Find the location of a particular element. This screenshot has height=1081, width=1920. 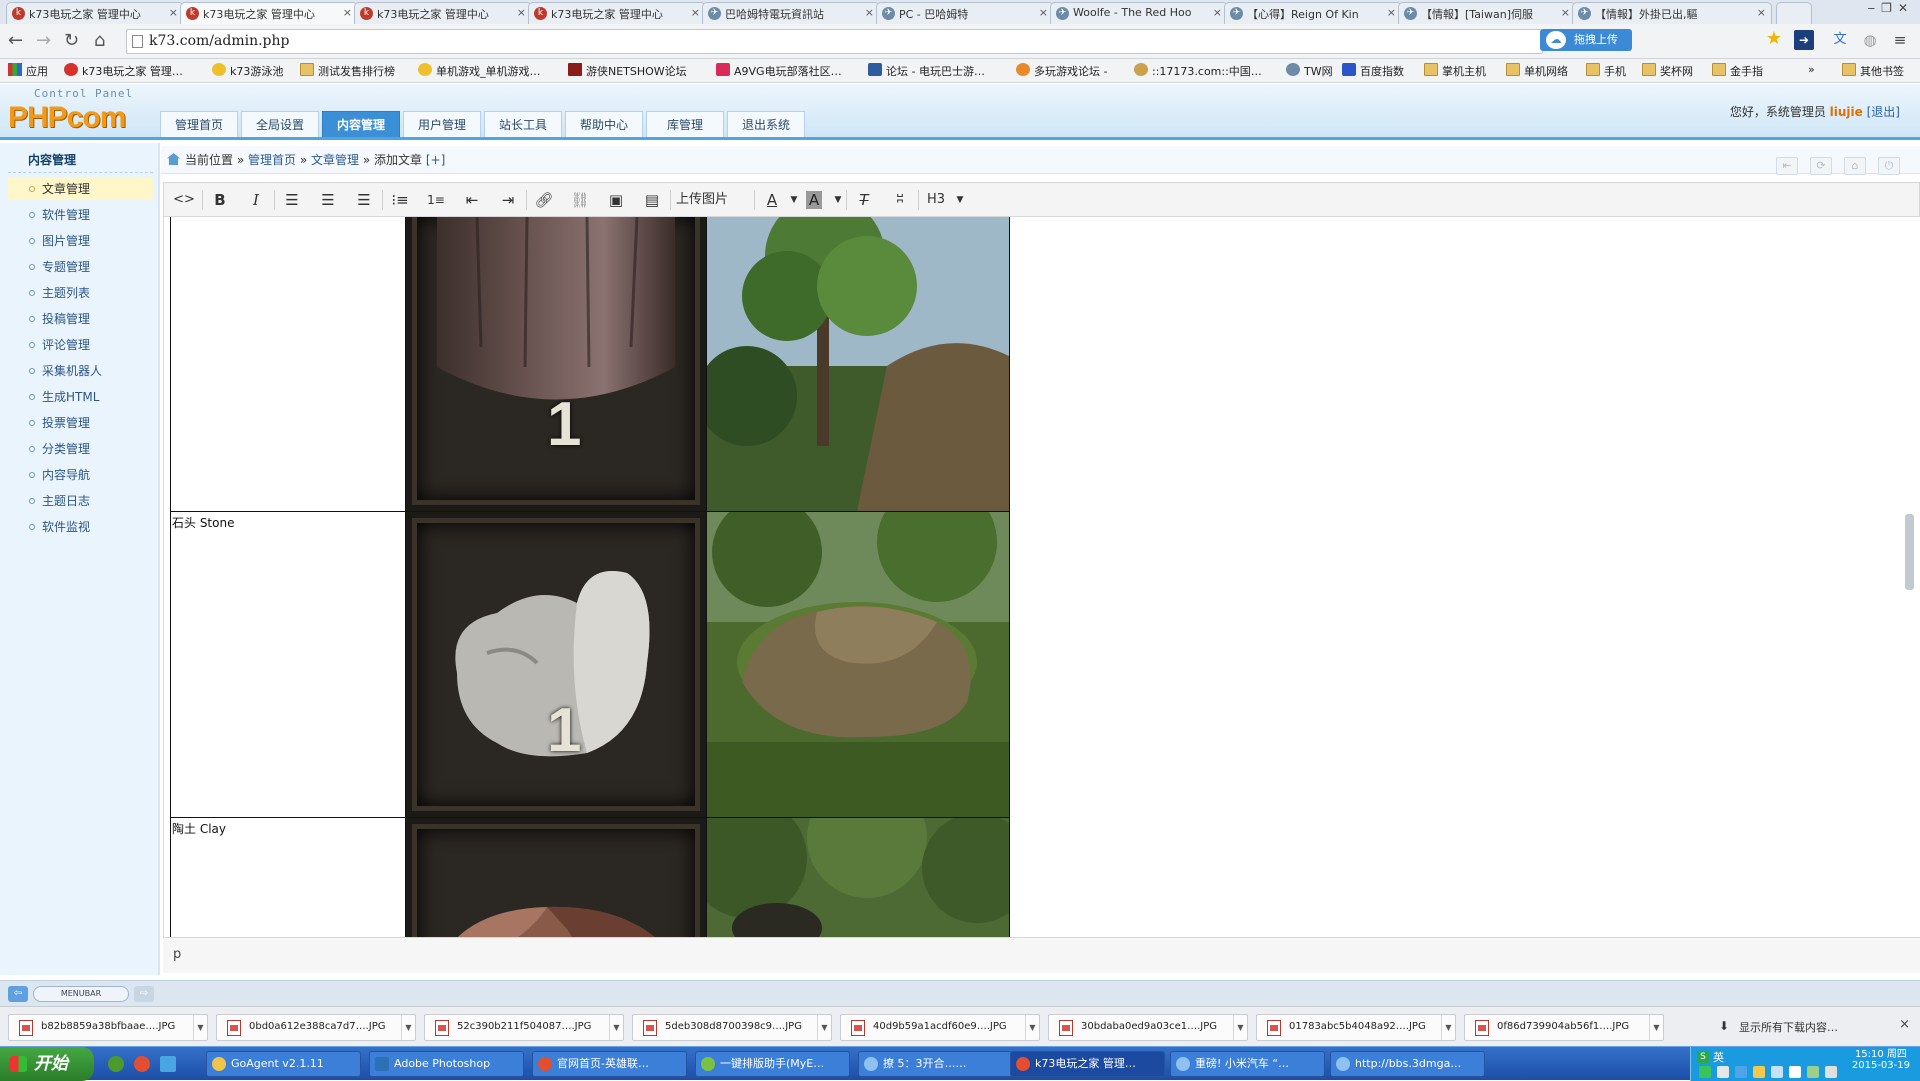

bookmark-item: 掌机主机 is located at coordinates (1455, 71).